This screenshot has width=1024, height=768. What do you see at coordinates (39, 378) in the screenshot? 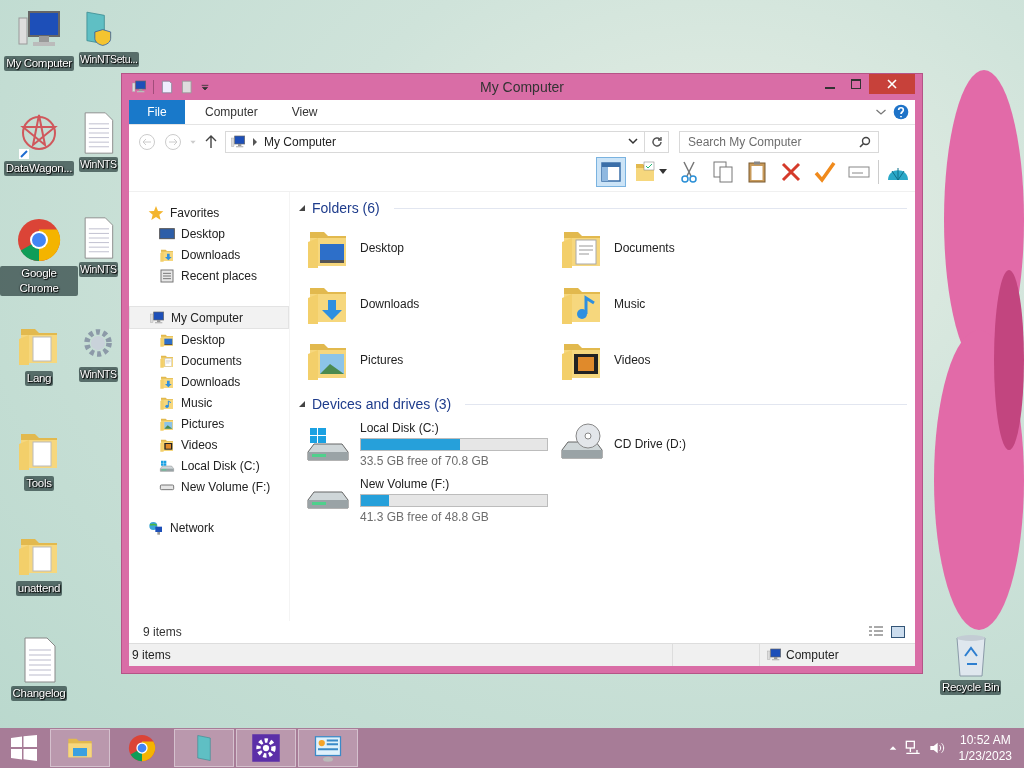
I see `desktop-icon-label: Lang` at bounding box center [39, 378].